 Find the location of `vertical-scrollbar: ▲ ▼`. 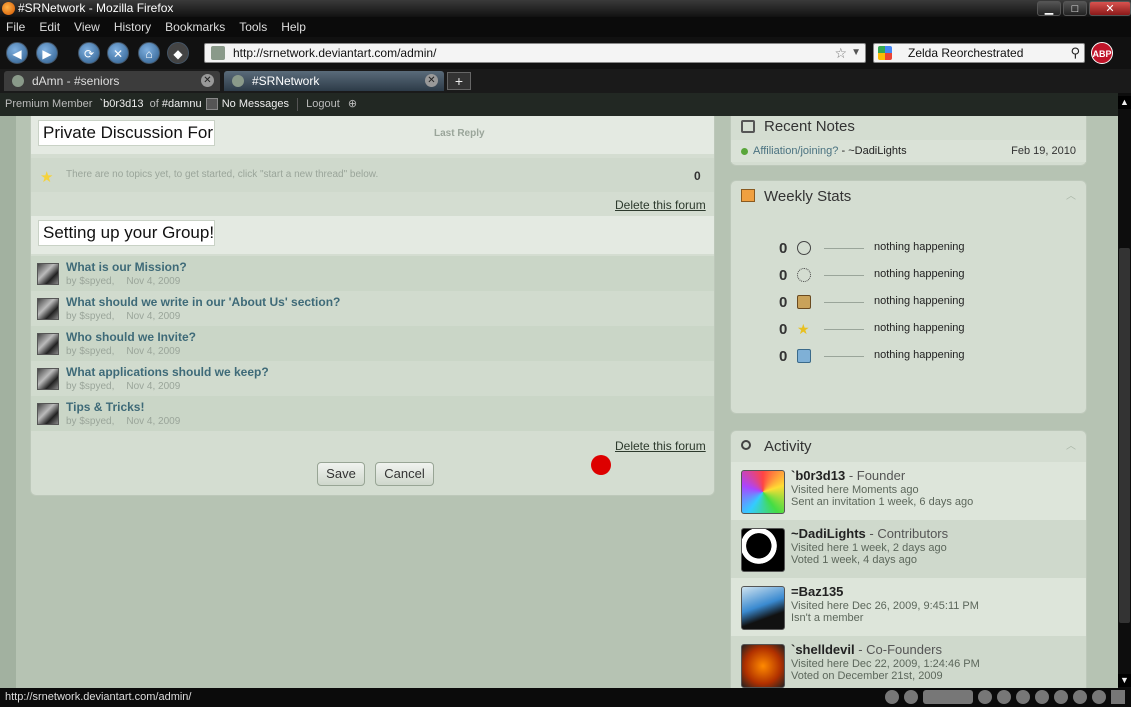

vertical-scrollbar: ▲ ▼ is located at coordinates (1124, 390).